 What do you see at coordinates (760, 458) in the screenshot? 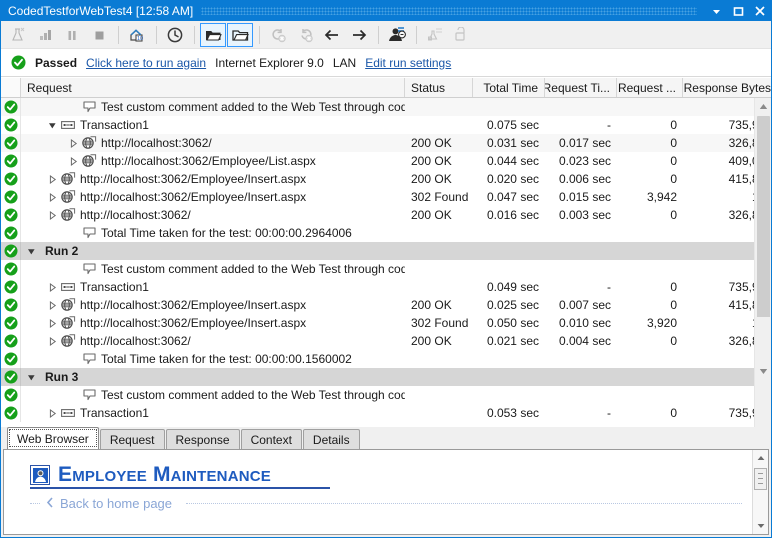
I see `browser-scroll-up-arrow-icon` at bounding box center [760, 458].